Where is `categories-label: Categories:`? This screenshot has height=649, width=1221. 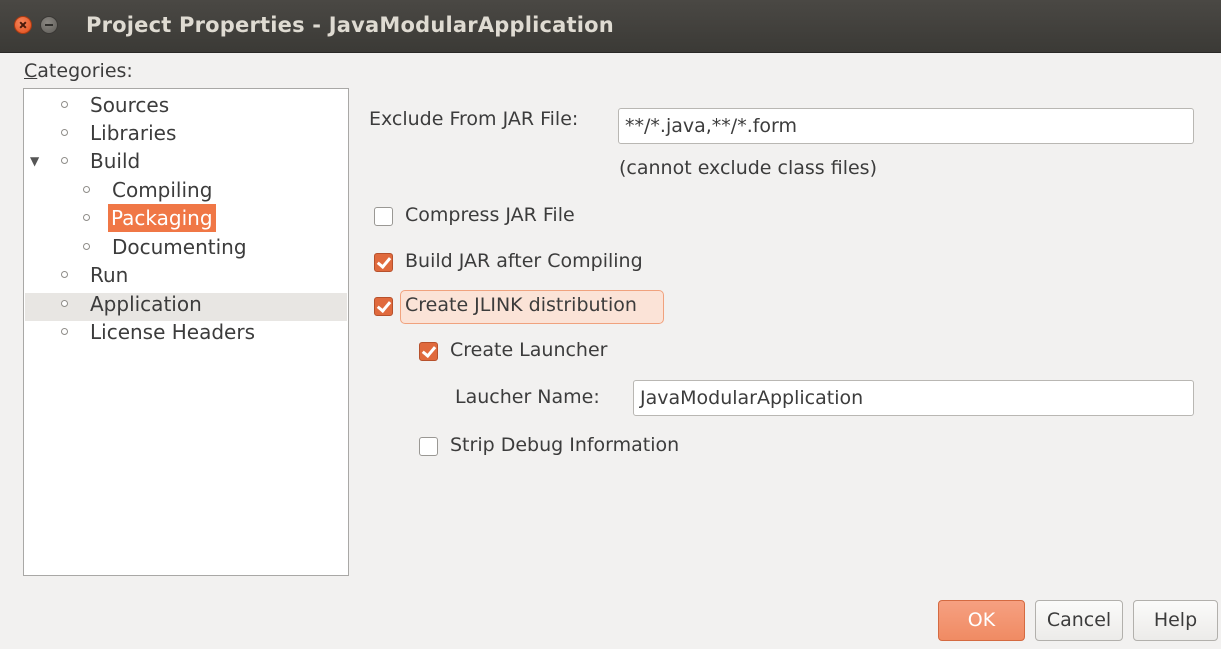 categories-label: Categories: is located at coordinates (78, 71).